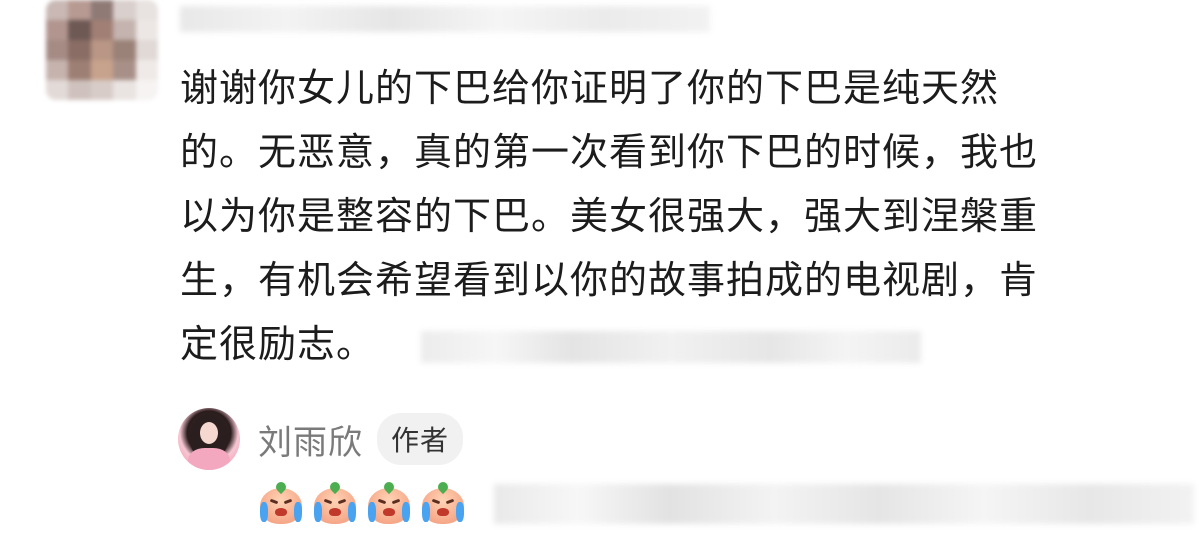 Image resolution: width=1199 pixels, height=536 pixels. What do you see at coordinates (590, 88) in the screenshot?
I see `comment-line: 谢谢你女儿的下巴给你证明了你的下巴是纯天然` at bounding box center [590, 88].